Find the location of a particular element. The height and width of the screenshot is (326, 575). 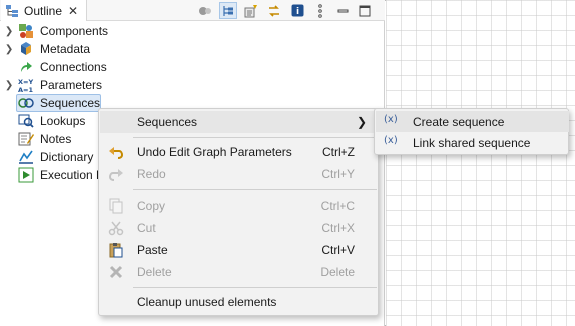

tree-item-label: Connections is located at coordinates (73, 67).